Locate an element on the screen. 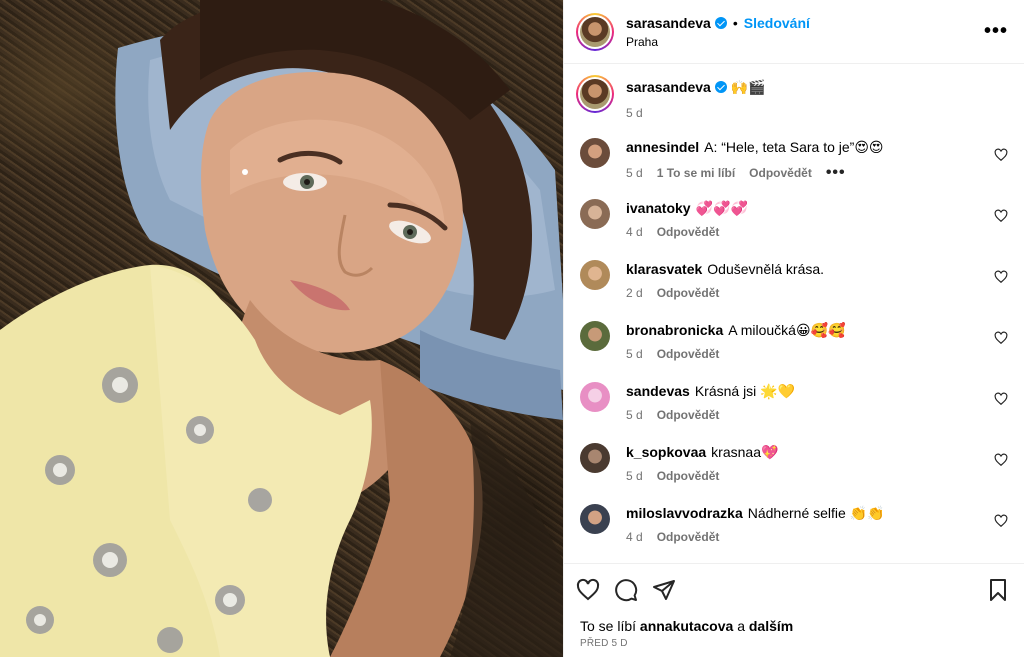 This screenshot has height=657, width=1024. post-header: sarasandeva • Sledování Praha ••• is located at coordinates (794, 32).